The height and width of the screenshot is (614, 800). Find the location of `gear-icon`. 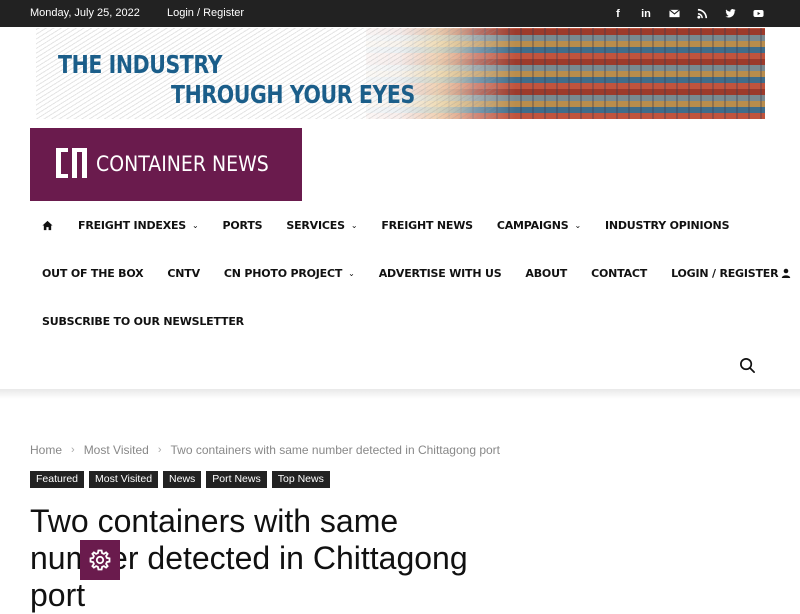

gear-icon is located at coordinates (100, 560).